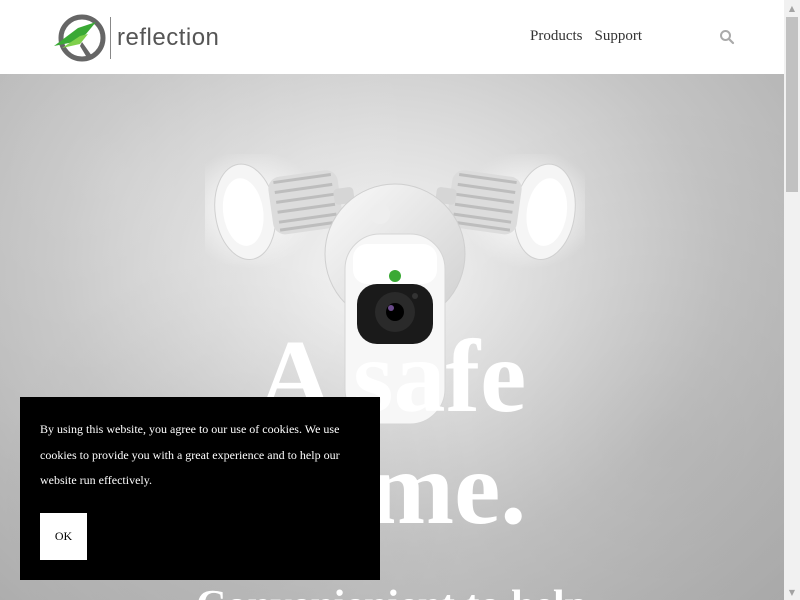 This screenshot has height=600, width=800. What do you see at coordinates (792, 104) in the screenshot?
I see `scrollbar-thumb` at bounding box center [792, 104].